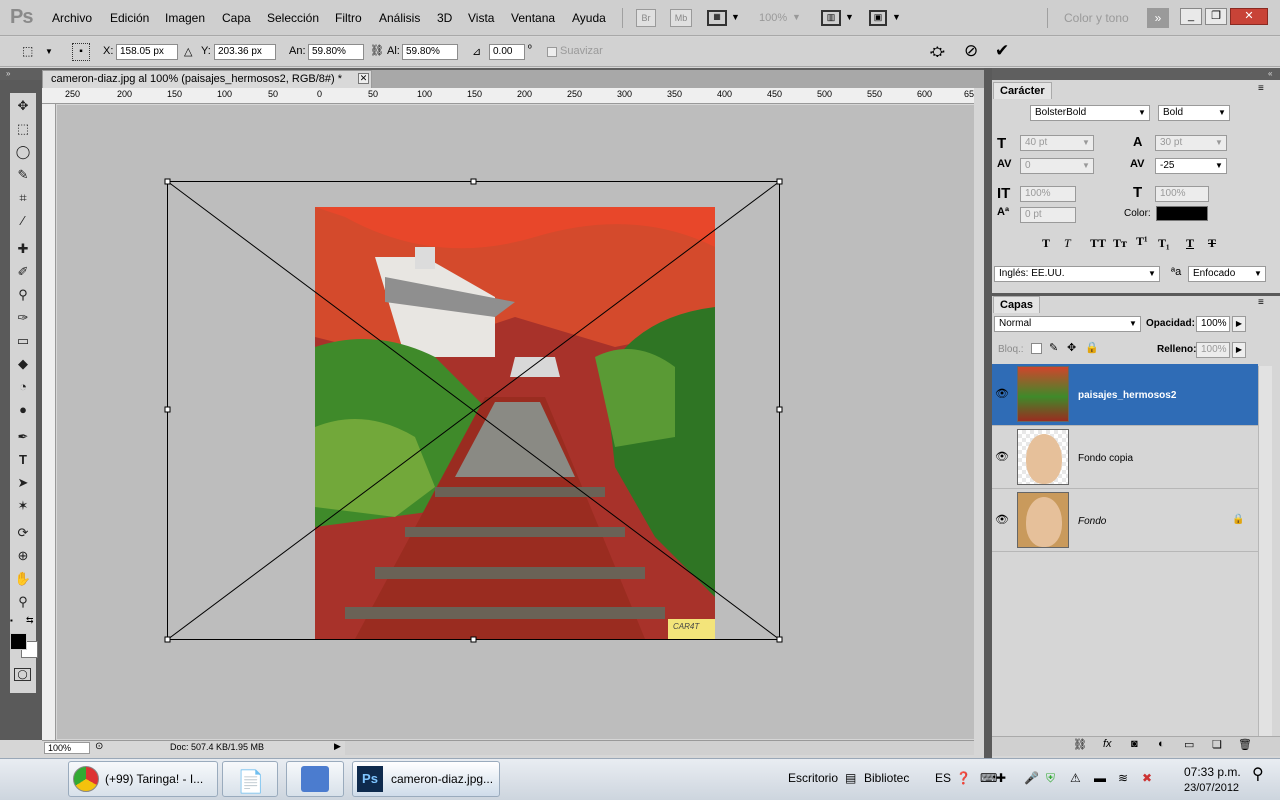 The height and width of the screenshot is (800, 1280). I want to click on faux-italic-icon: T, so click(1067, 243).